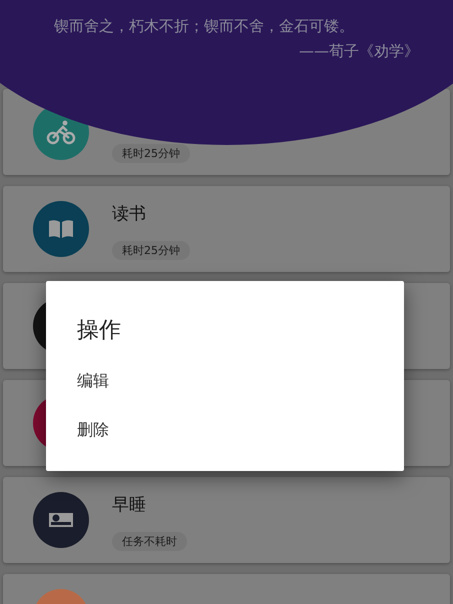 This screenshot has width=453, height=604. What do you see at coordinates (226, 520) in the screenshot?
I see `task-card: 早睡 任务不耗时` at bounding box center [226, 520].